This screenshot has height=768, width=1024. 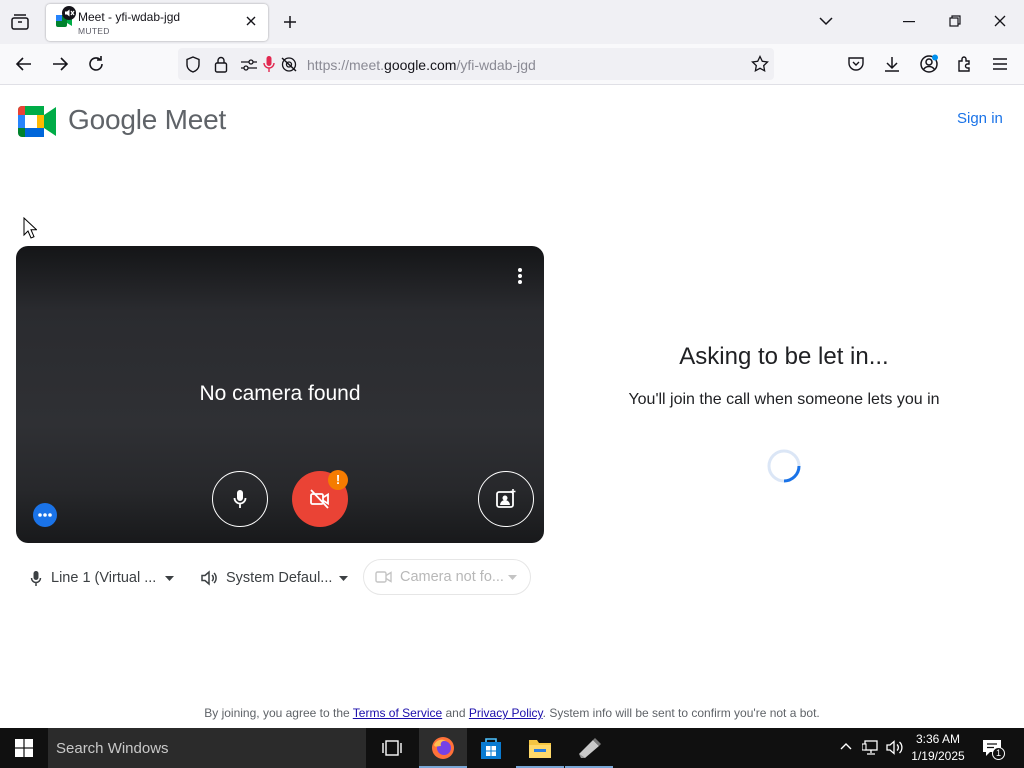 I want to click on google-meet-logo-icon, so click(x=37, y=121).